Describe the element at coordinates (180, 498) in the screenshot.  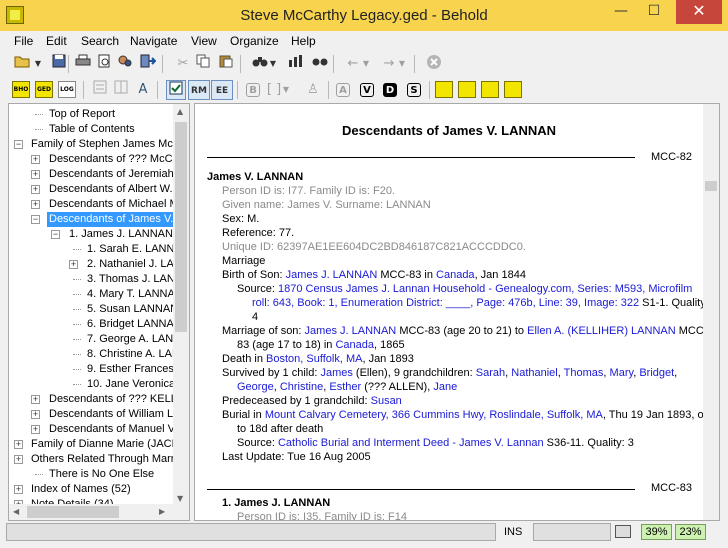
I see `scroll-down-icon: ▼` at that location.